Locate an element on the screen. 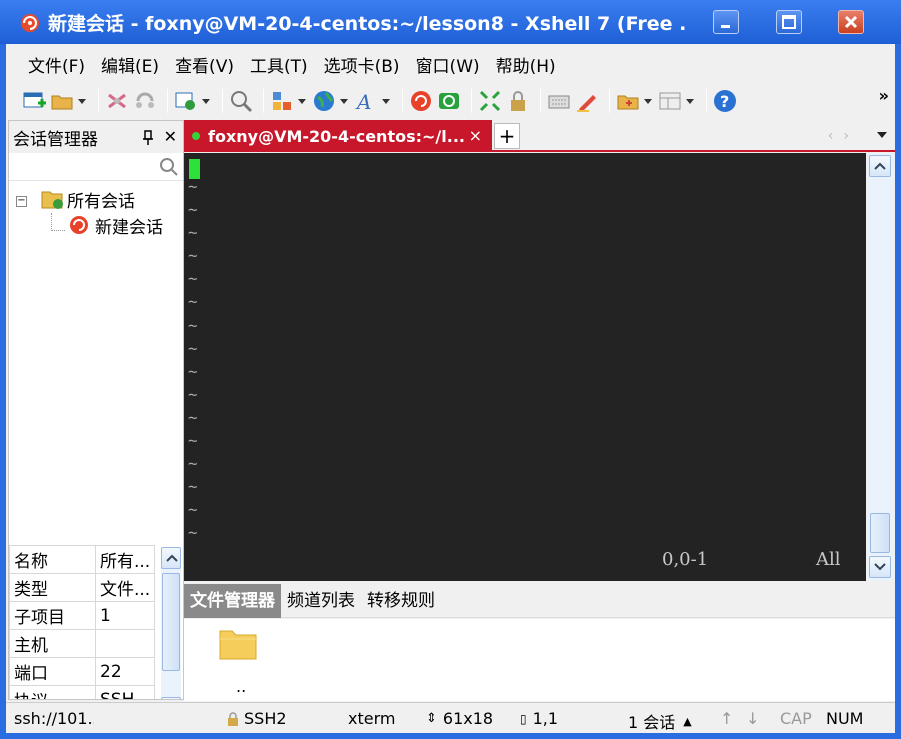 The height and width of the screenshot is (739, 901). vim-empty-lines: ~ ~ ~ ~ ~ ~ ~ ~ ~ ~ ~ ~ ~ ~ ~ ~ is located at coordinates (193, 360).